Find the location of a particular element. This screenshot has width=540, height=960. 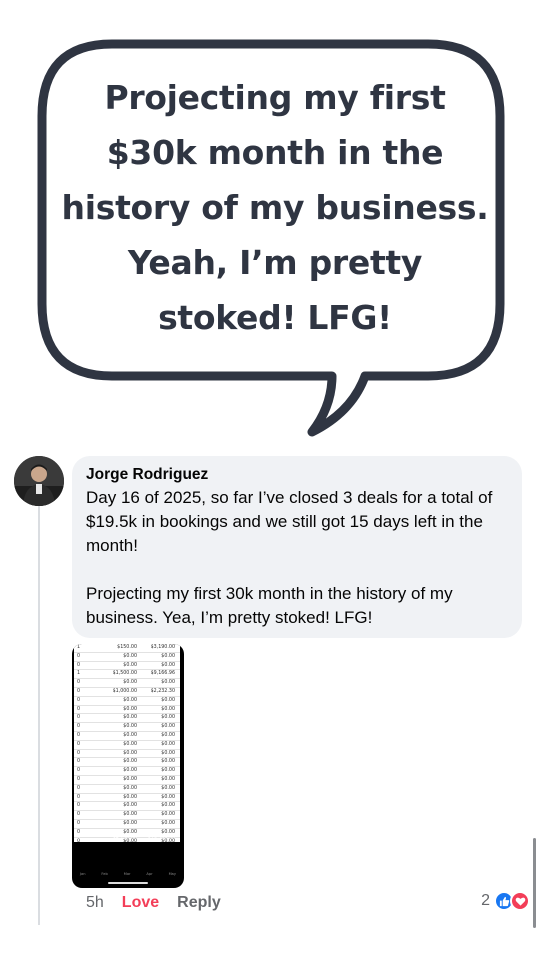

total-bookings: $19,569.35 is located at coordinates (161, 838).